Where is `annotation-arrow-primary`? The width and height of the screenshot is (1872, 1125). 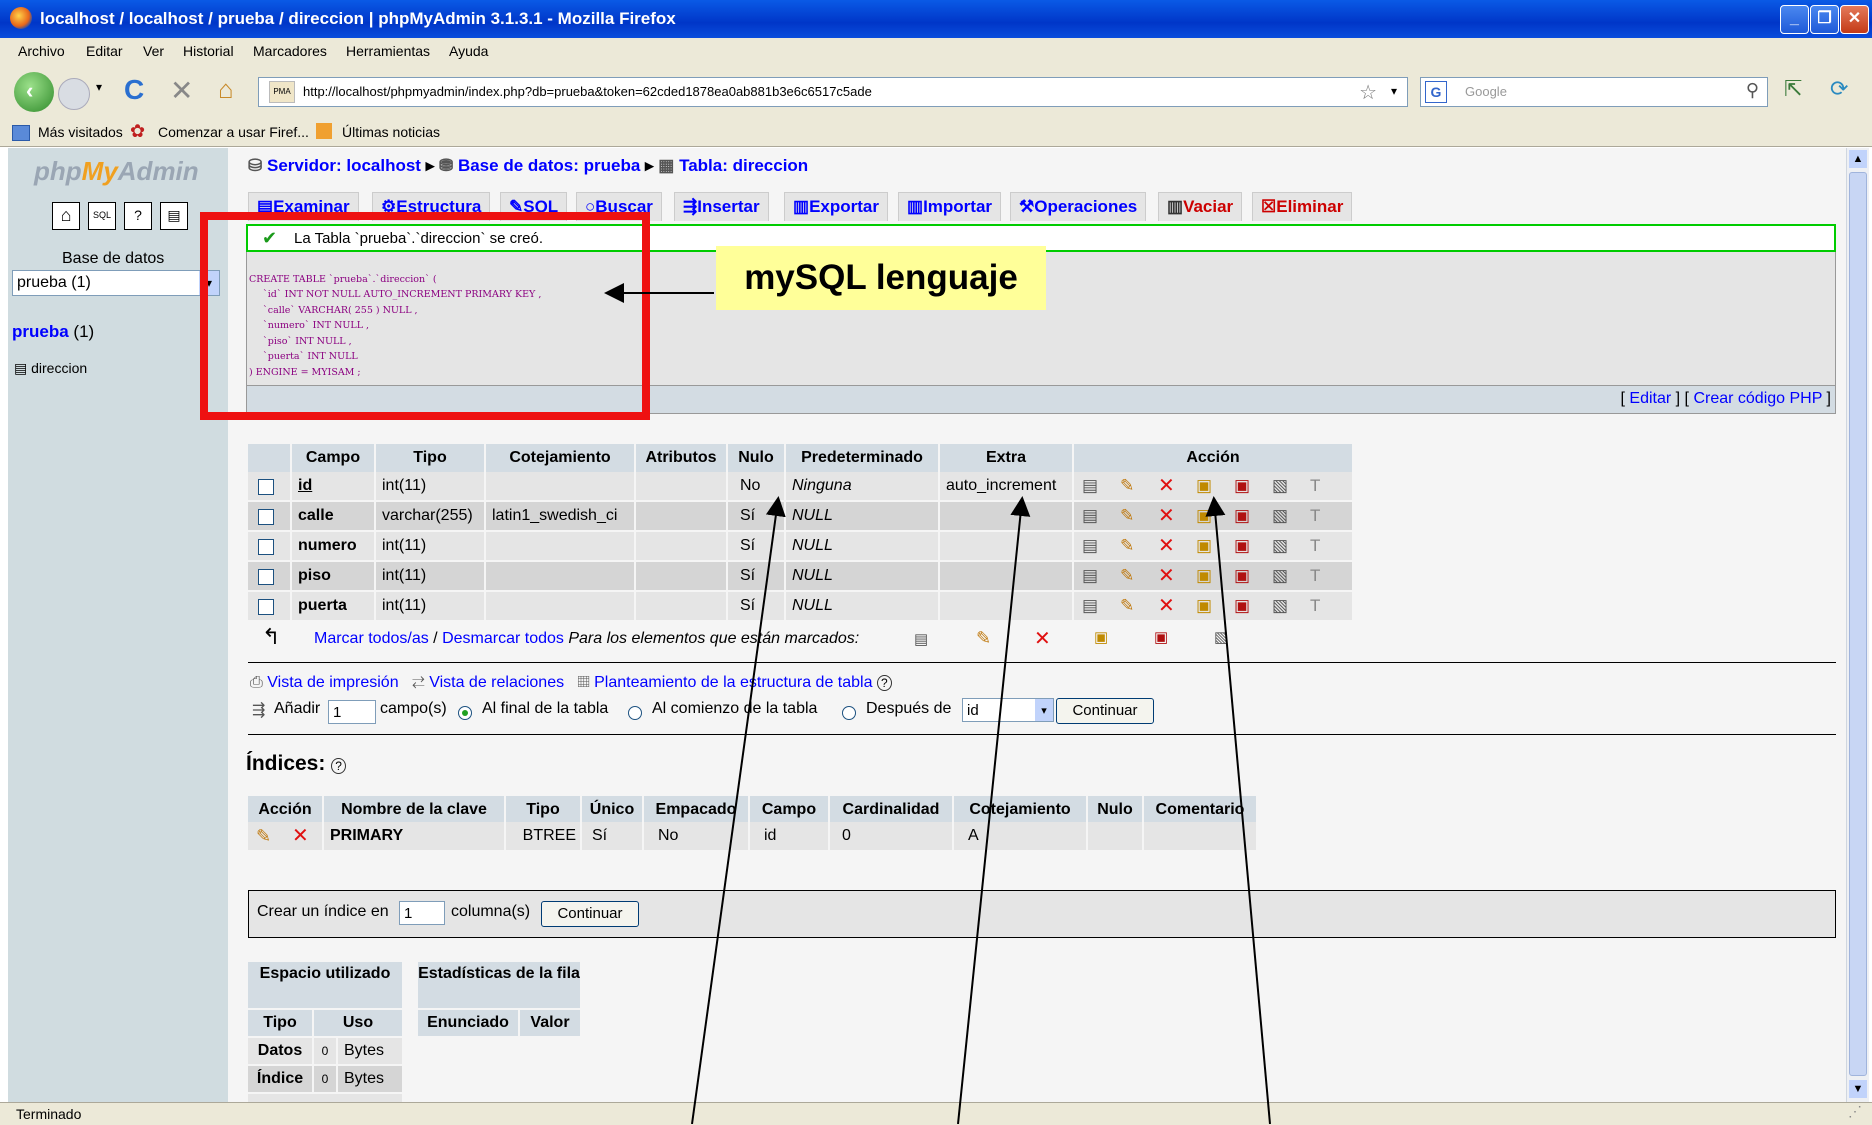 annotation-arrow-primary is located at coordinates (1238, 810).